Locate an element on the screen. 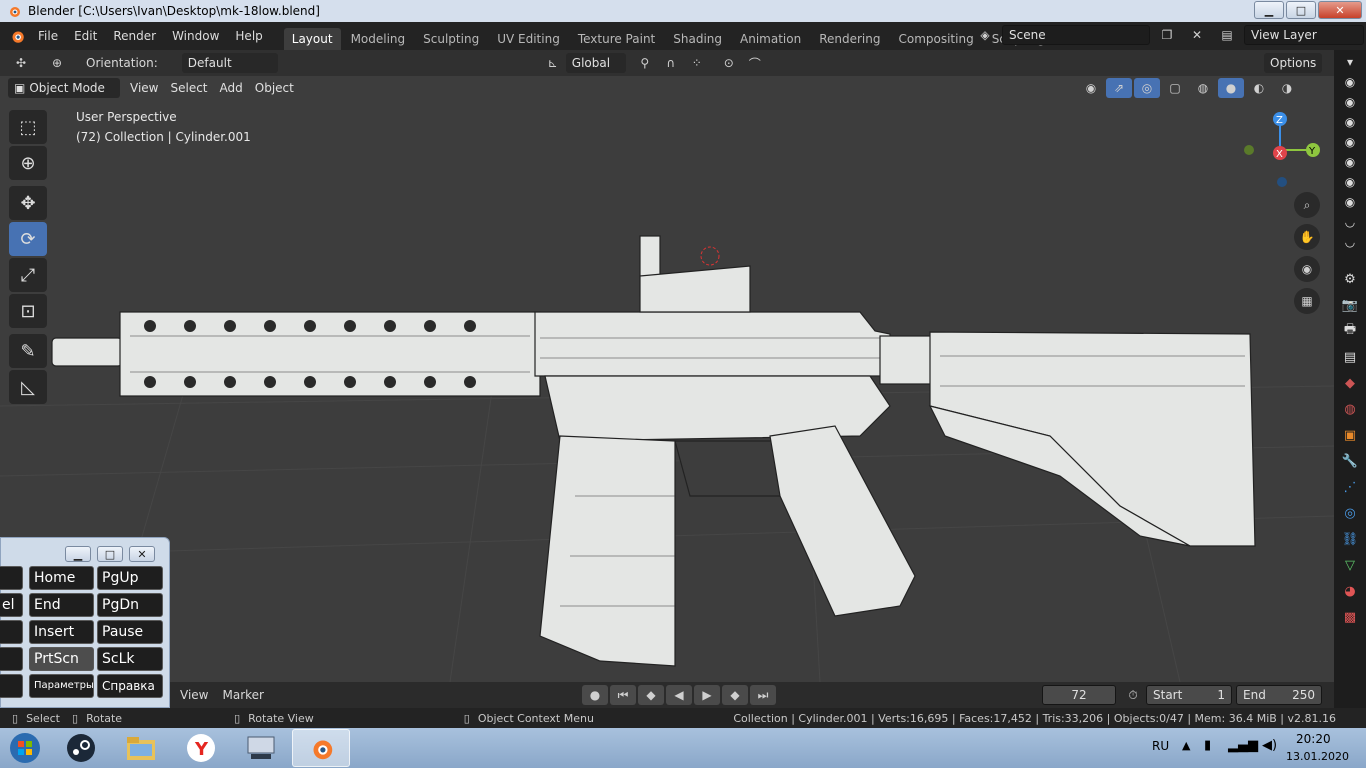 The width and height of the screenshot is (1366, 768). scene-remove-icon: ✕ is located at coordinates (1197, 35).